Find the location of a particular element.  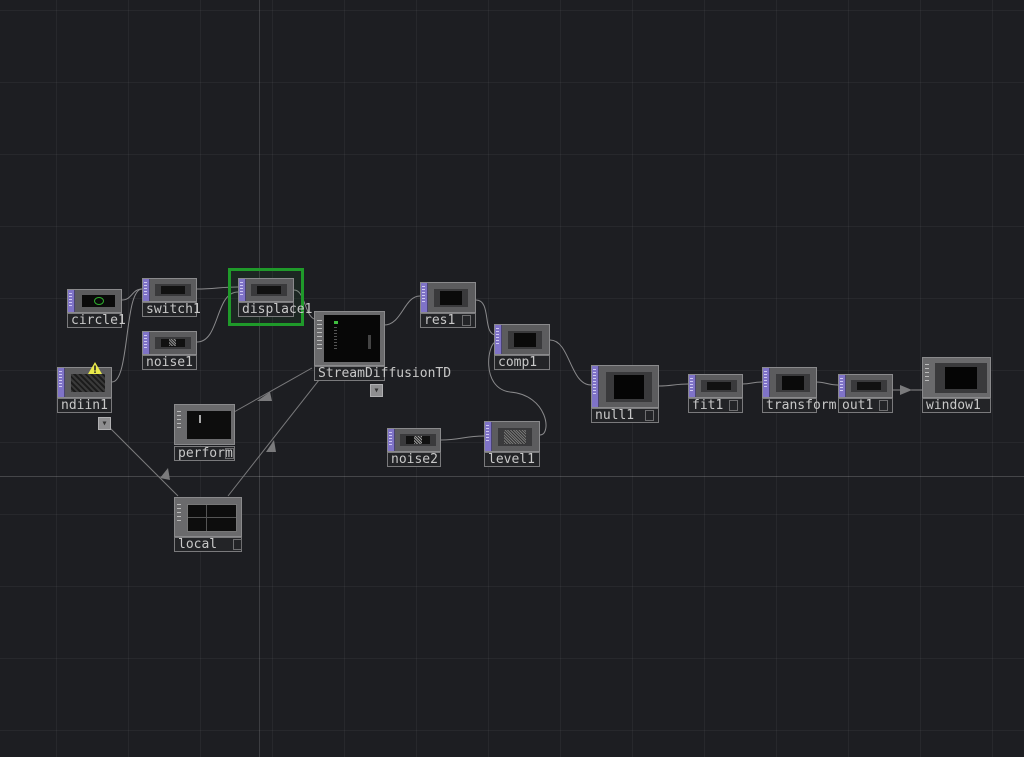

node-null1: null1 is located at coordinates (625, 394).